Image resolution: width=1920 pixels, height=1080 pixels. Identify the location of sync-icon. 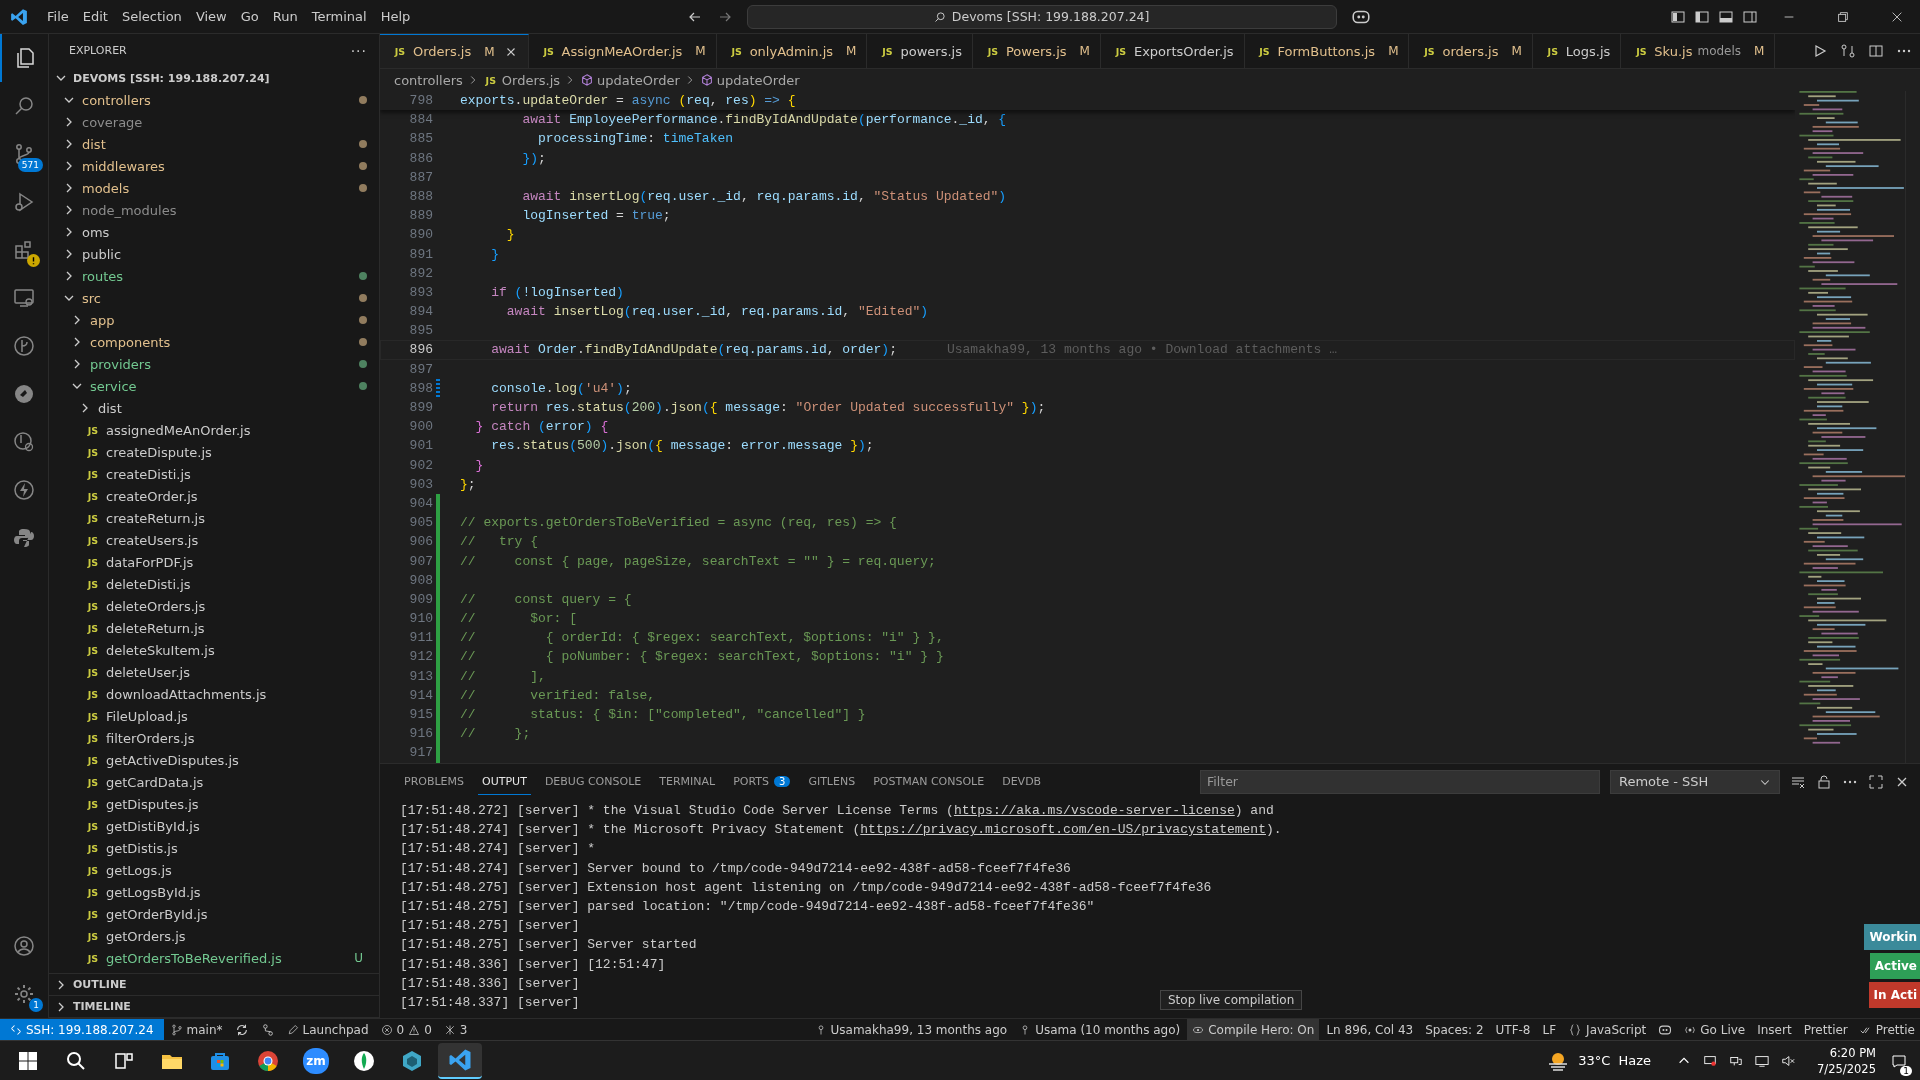
(241, 1029).